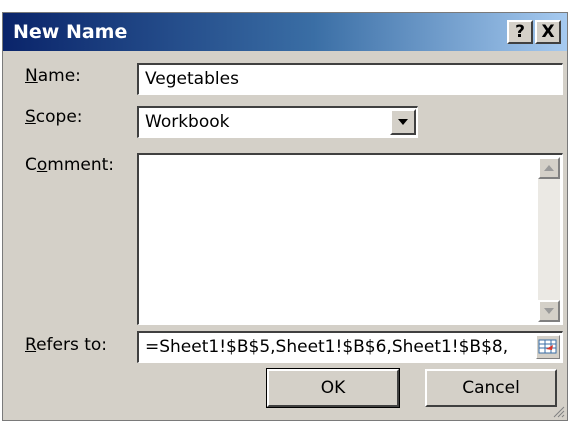 The height and width of the screenshot is (424, 571). What do you see at coordinates (70, 32) in the screenshot?
I see `dialog-title: New Name` at bounding box center [70, 32].